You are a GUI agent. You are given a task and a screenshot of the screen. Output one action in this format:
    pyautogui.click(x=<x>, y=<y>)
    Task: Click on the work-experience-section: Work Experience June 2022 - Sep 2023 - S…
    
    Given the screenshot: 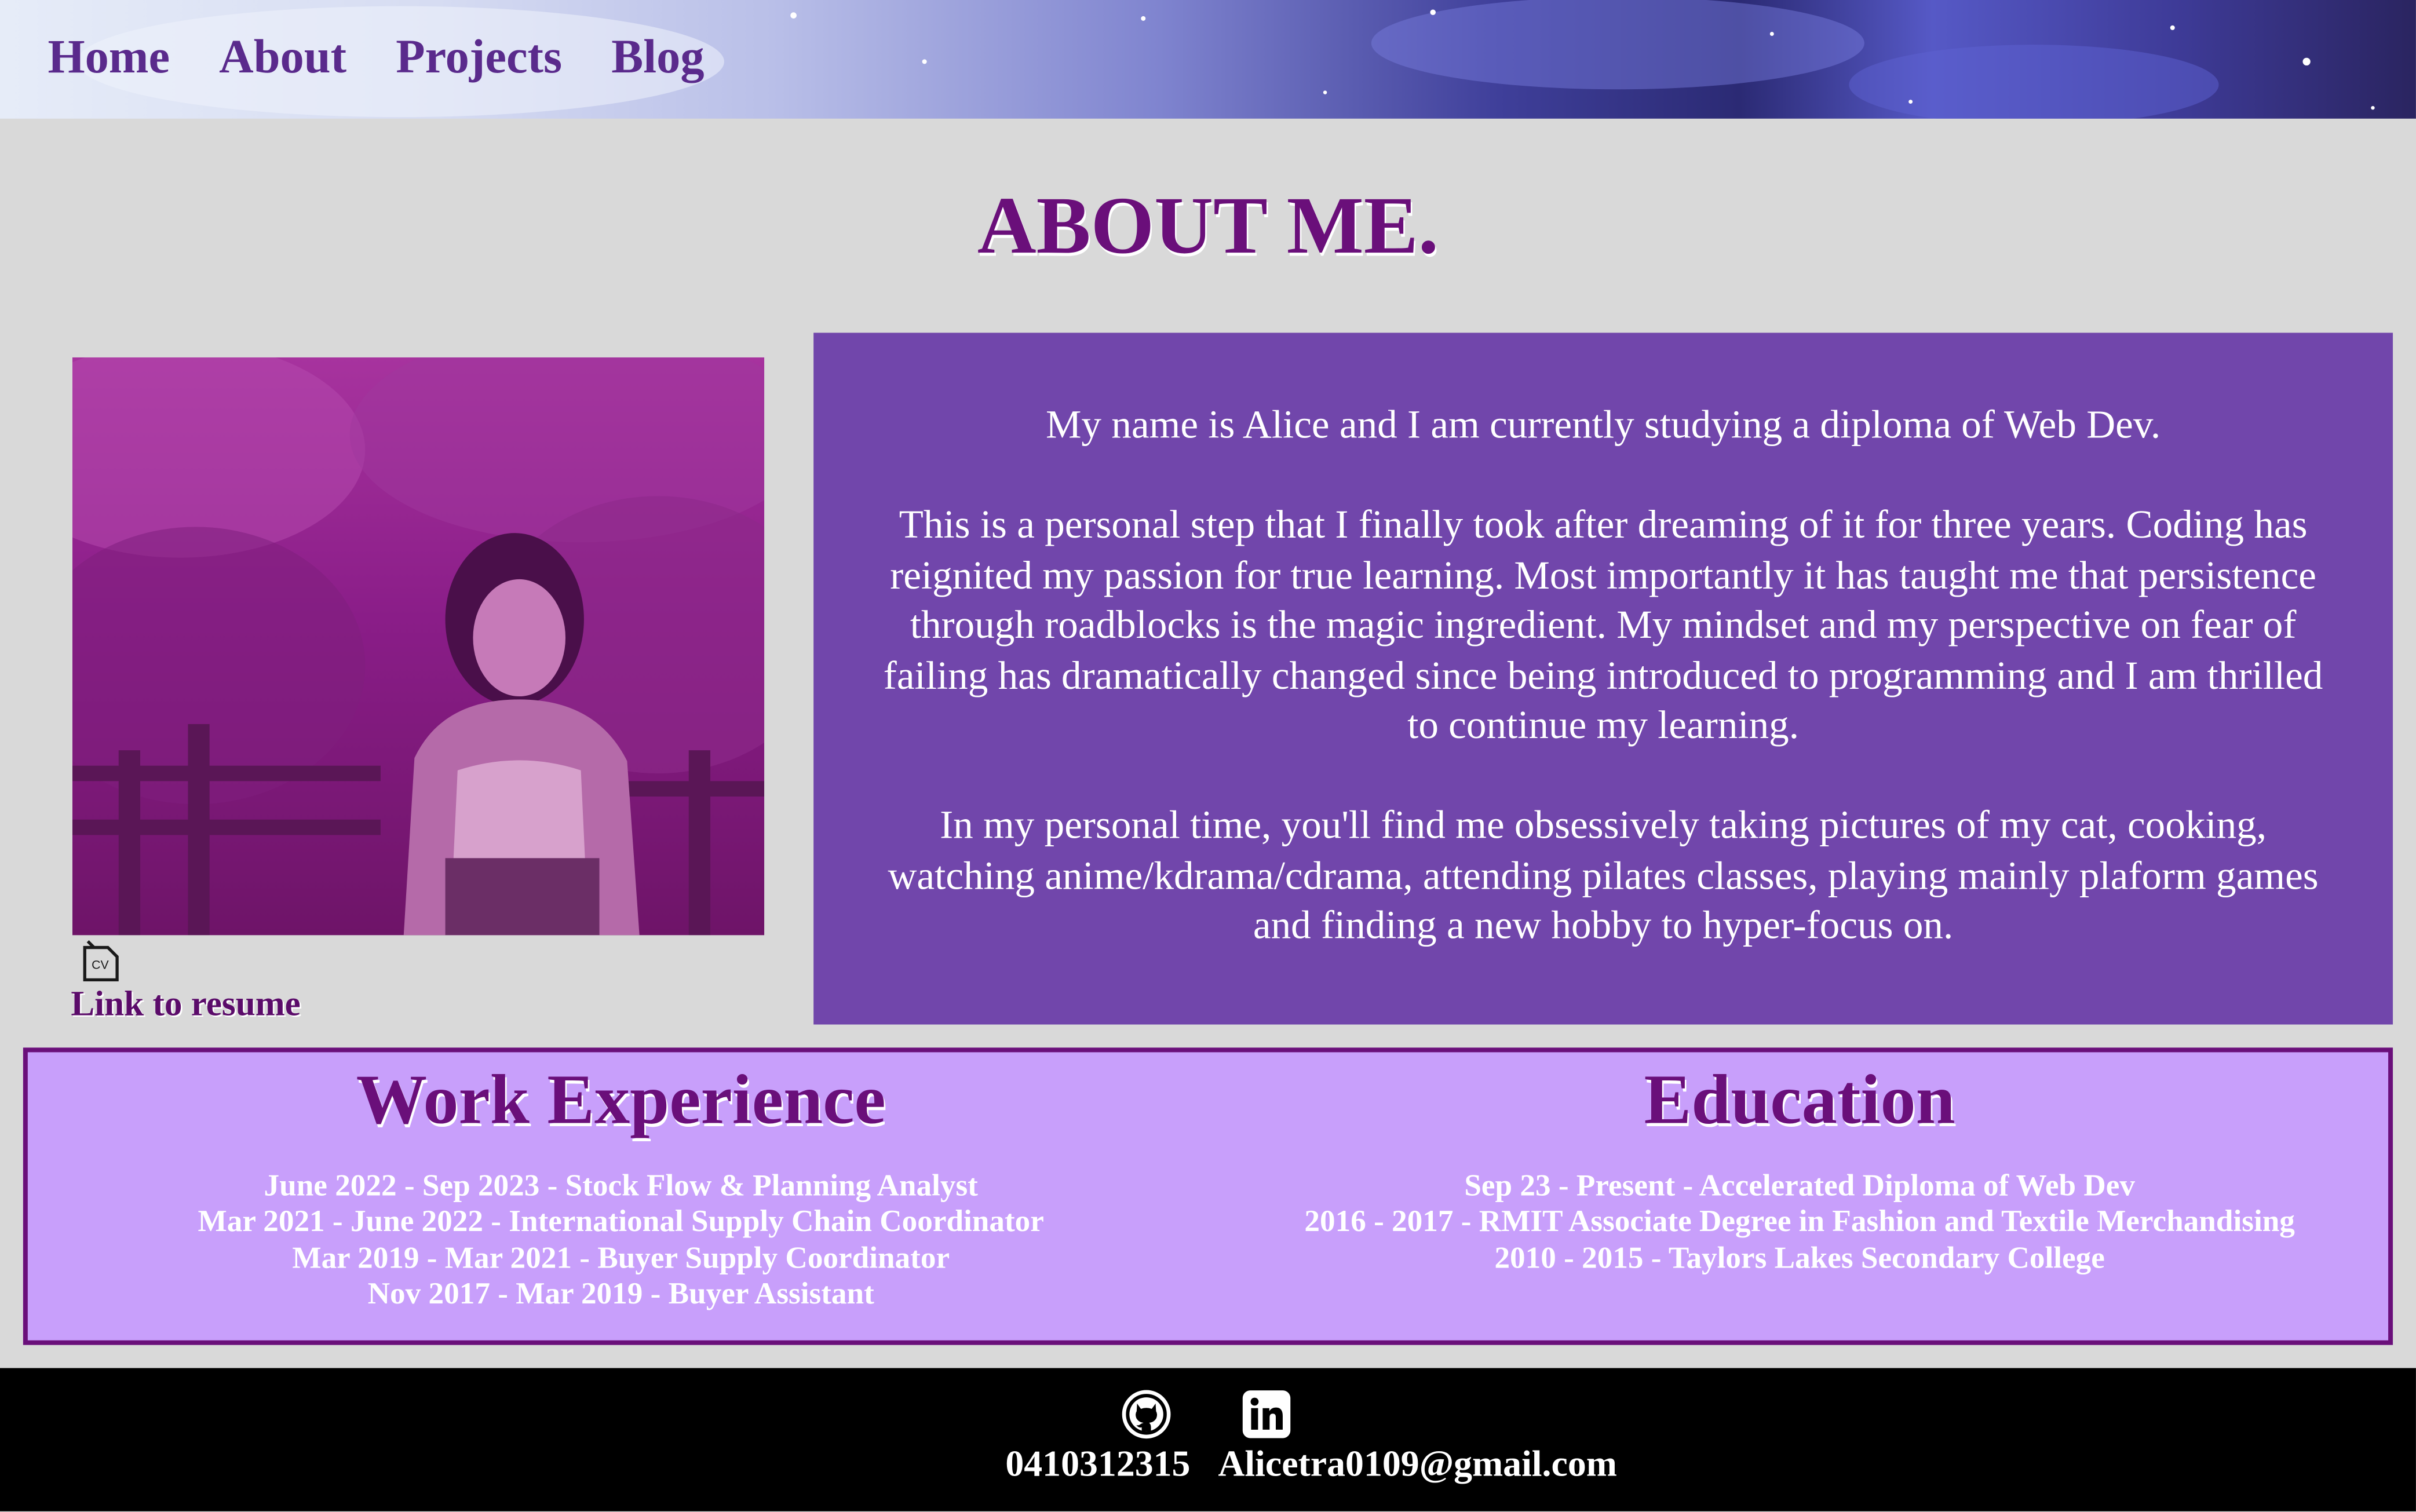 What is the action you would take?
    pyautogui.click(x=621, y=1183)
    